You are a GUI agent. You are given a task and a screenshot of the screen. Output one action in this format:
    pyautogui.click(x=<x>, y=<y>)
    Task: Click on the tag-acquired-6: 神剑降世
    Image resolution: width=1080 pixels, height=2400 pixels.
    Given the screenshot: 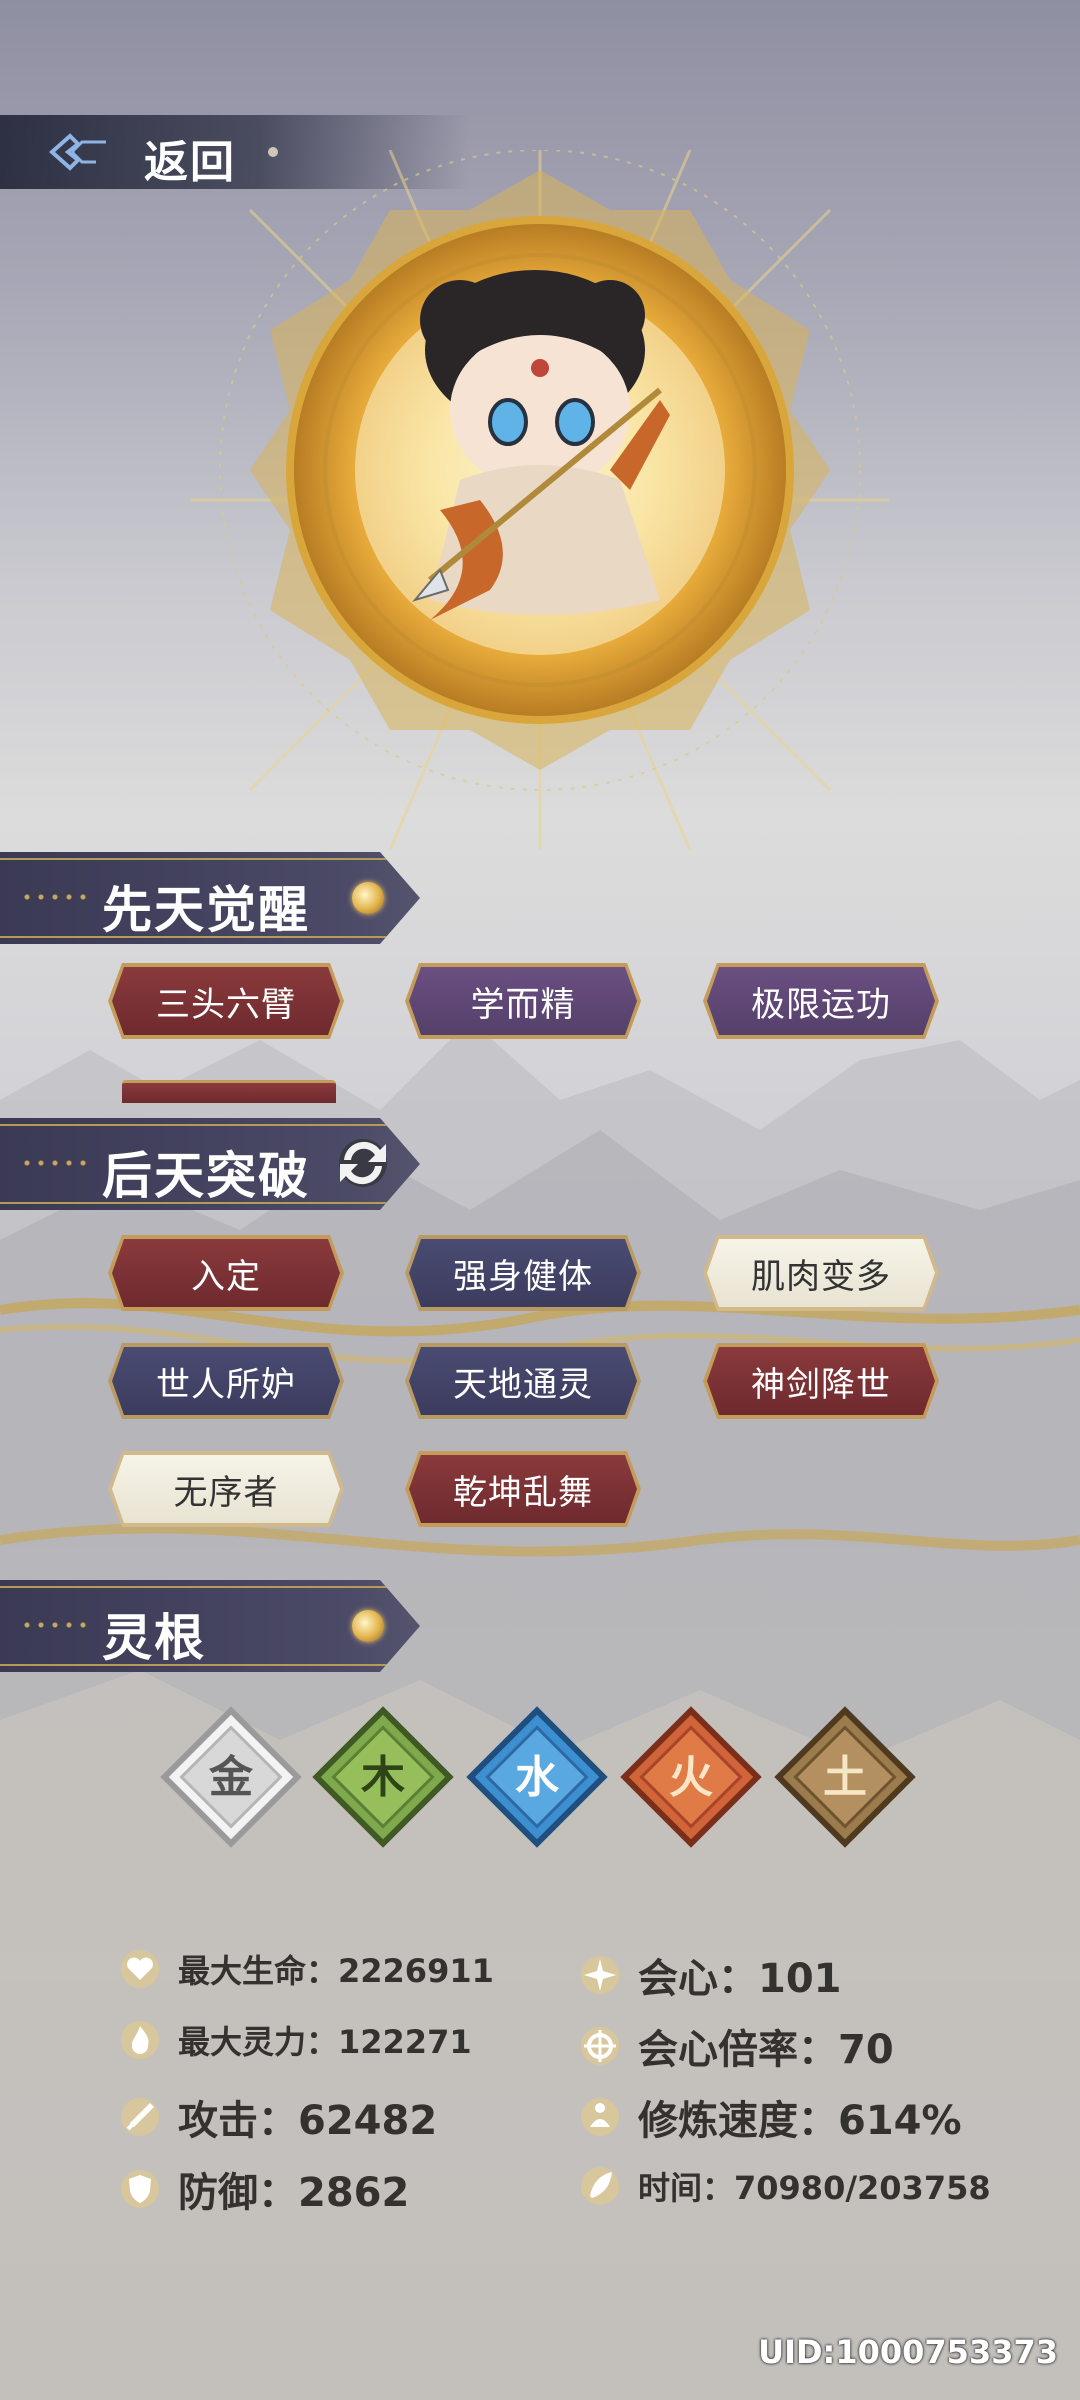 What is the action you would take?
    pyautogui.click(x=821, y=1381)
    